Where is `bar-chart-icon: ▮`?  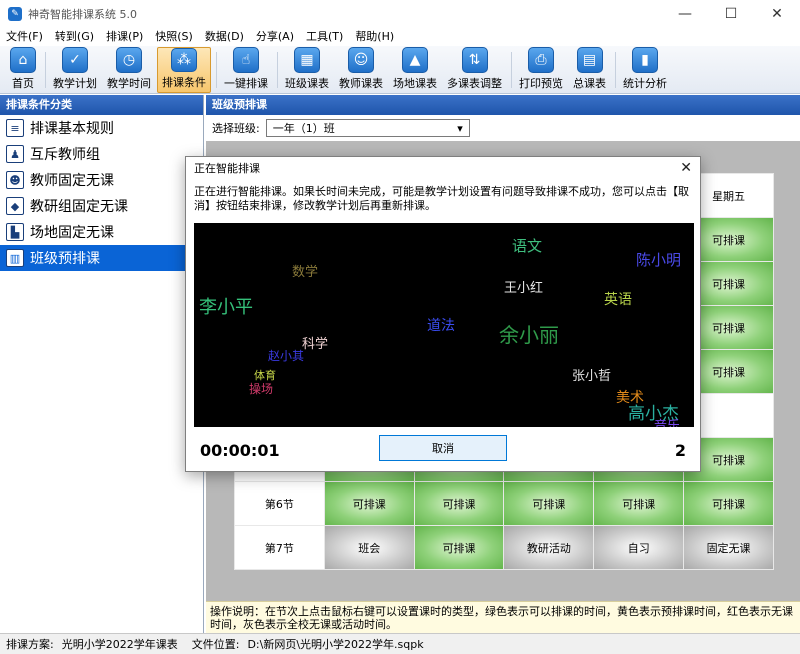 bar-chart-icon: ▮ is located at coordinates (645, 60).